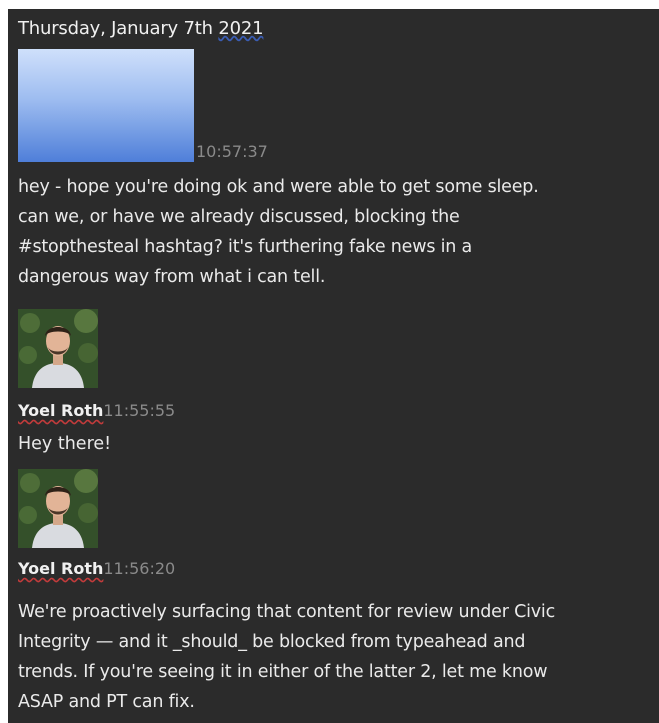 This screenshot has height=723, width=659. I want to click on date-header: Thursday, January 7th 2021, so click(141, 28).